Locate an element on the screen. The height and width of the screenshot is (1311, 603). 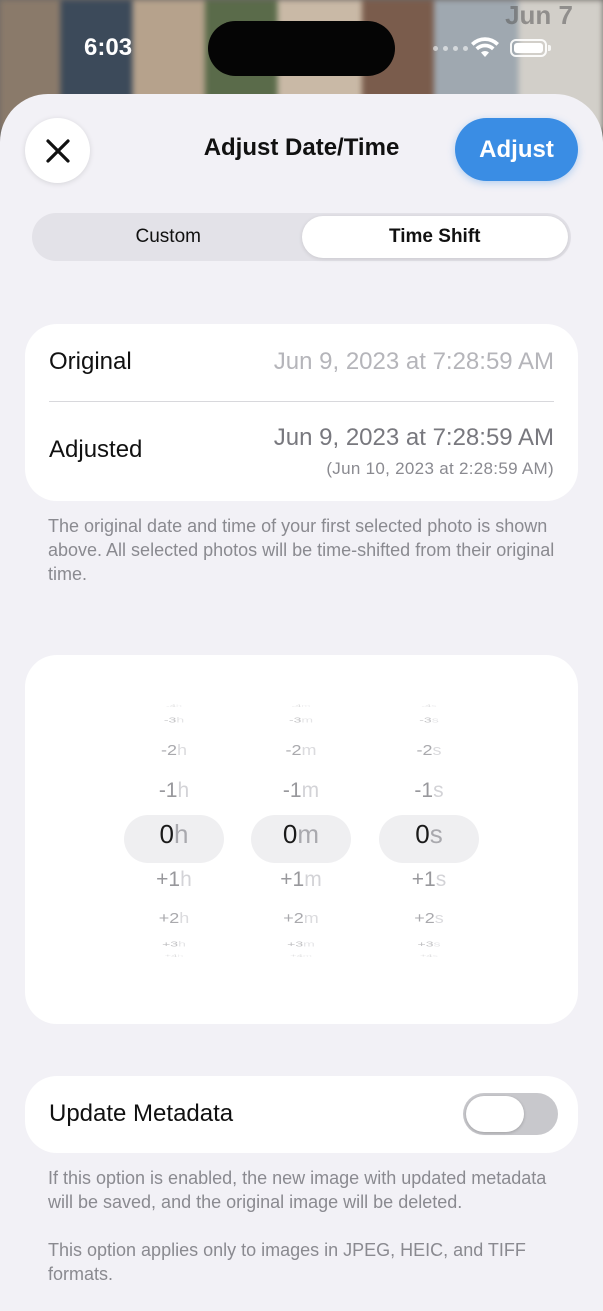
picker-value: -3m is located at coordinates (301, 720).